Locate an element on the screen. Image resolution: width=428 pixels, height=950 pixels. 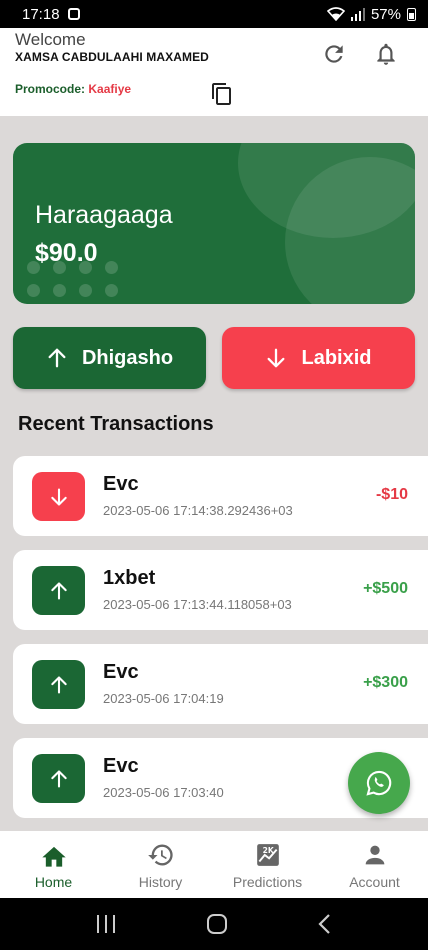
refresh-button is located at coordinates (334, 54).